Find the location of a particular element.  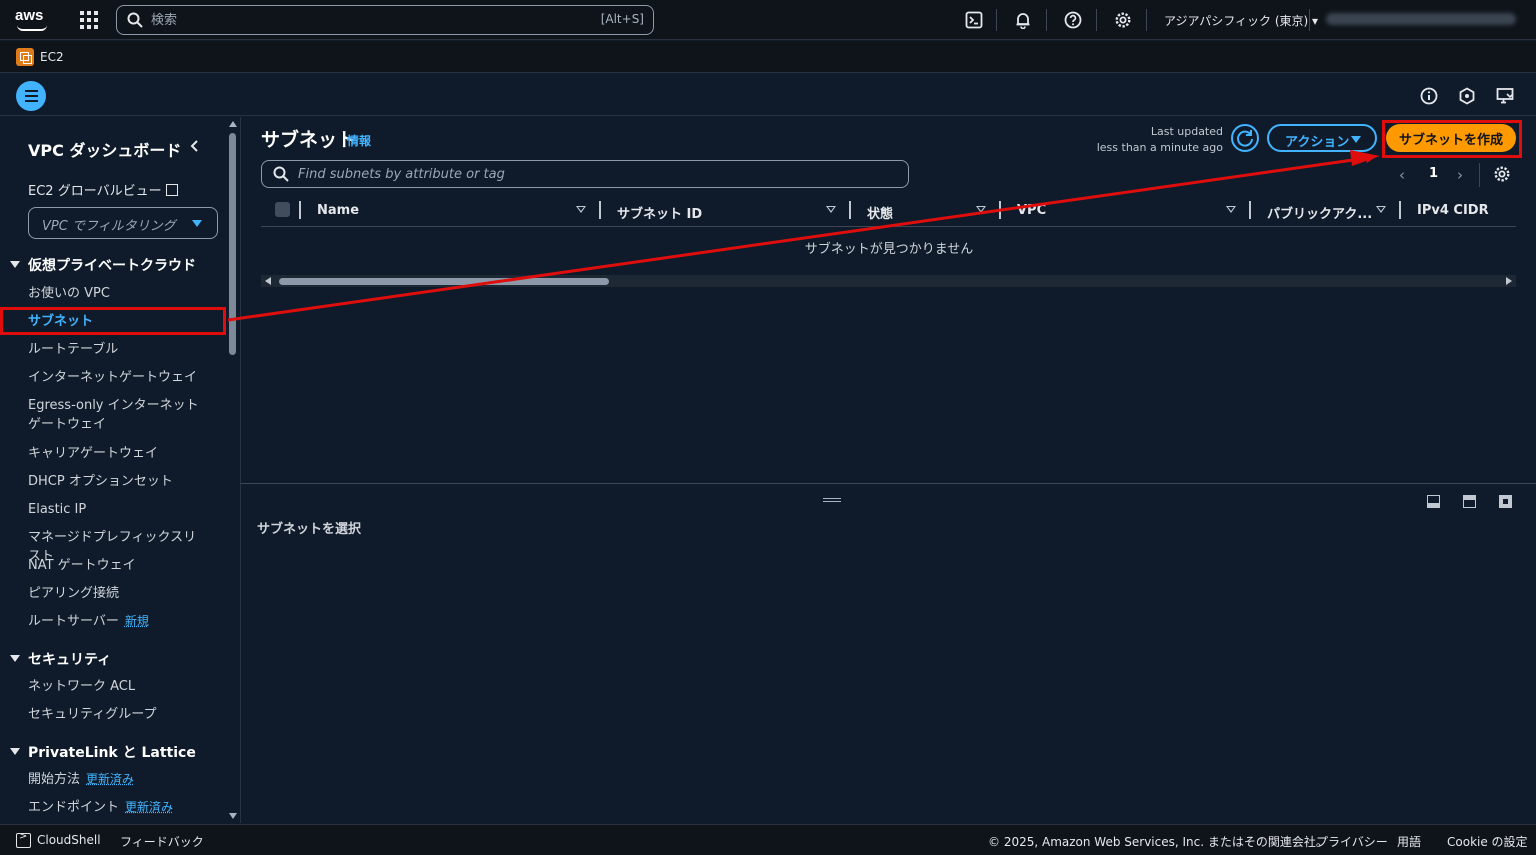

column-header-state: 状態 is located at coordinates (880, 212).